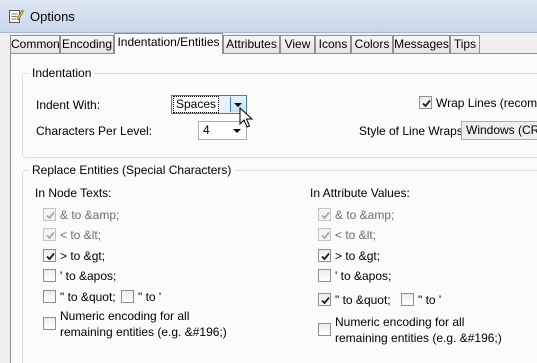 The height and width of the screenshot is (363, 537). Describe the element at coordinates (421, 44) in the screenshot. I see `tab-messages: Messages` at that location.